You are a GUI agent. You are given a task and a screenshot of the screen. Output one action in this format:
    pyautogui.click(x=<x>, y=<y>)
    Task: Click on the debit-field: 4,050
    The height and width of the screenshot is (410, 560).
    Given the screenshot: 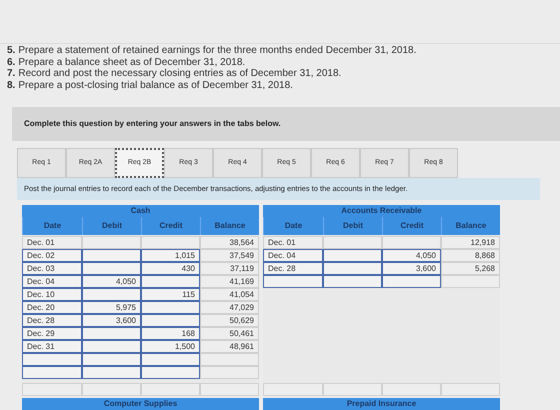 What is the action you would take?
    pyautogui.click(x=111, y=281)
    